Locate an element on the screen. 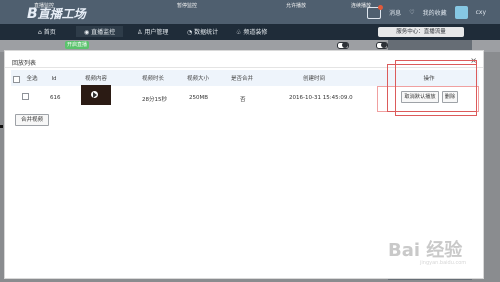  row-id: 616 is located at coordinates (55, 98).